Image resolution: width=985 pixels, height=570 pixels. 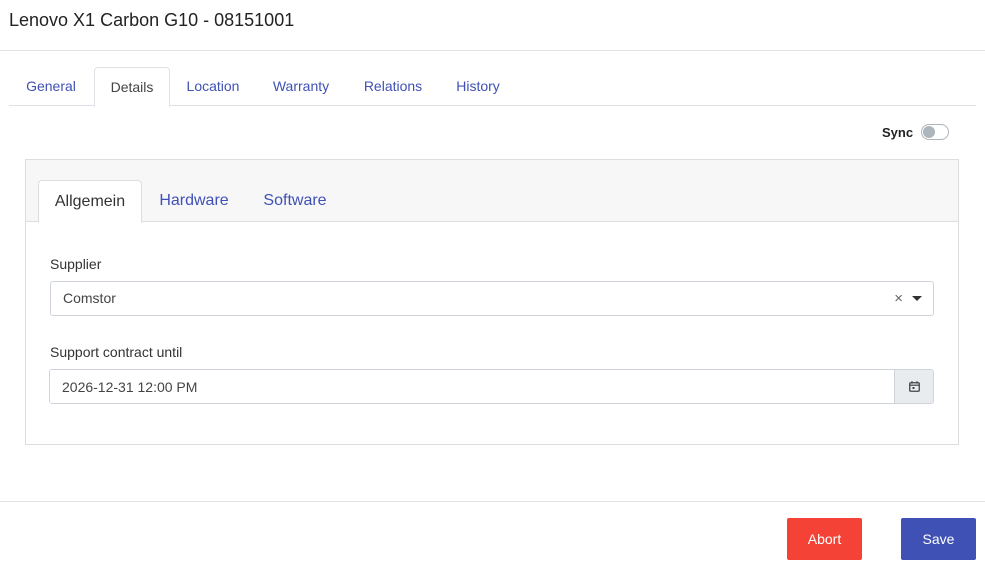 I want to click on page-title: Lenovo X1 Carbon G10 - 08151001, so click(x=152, y=20).